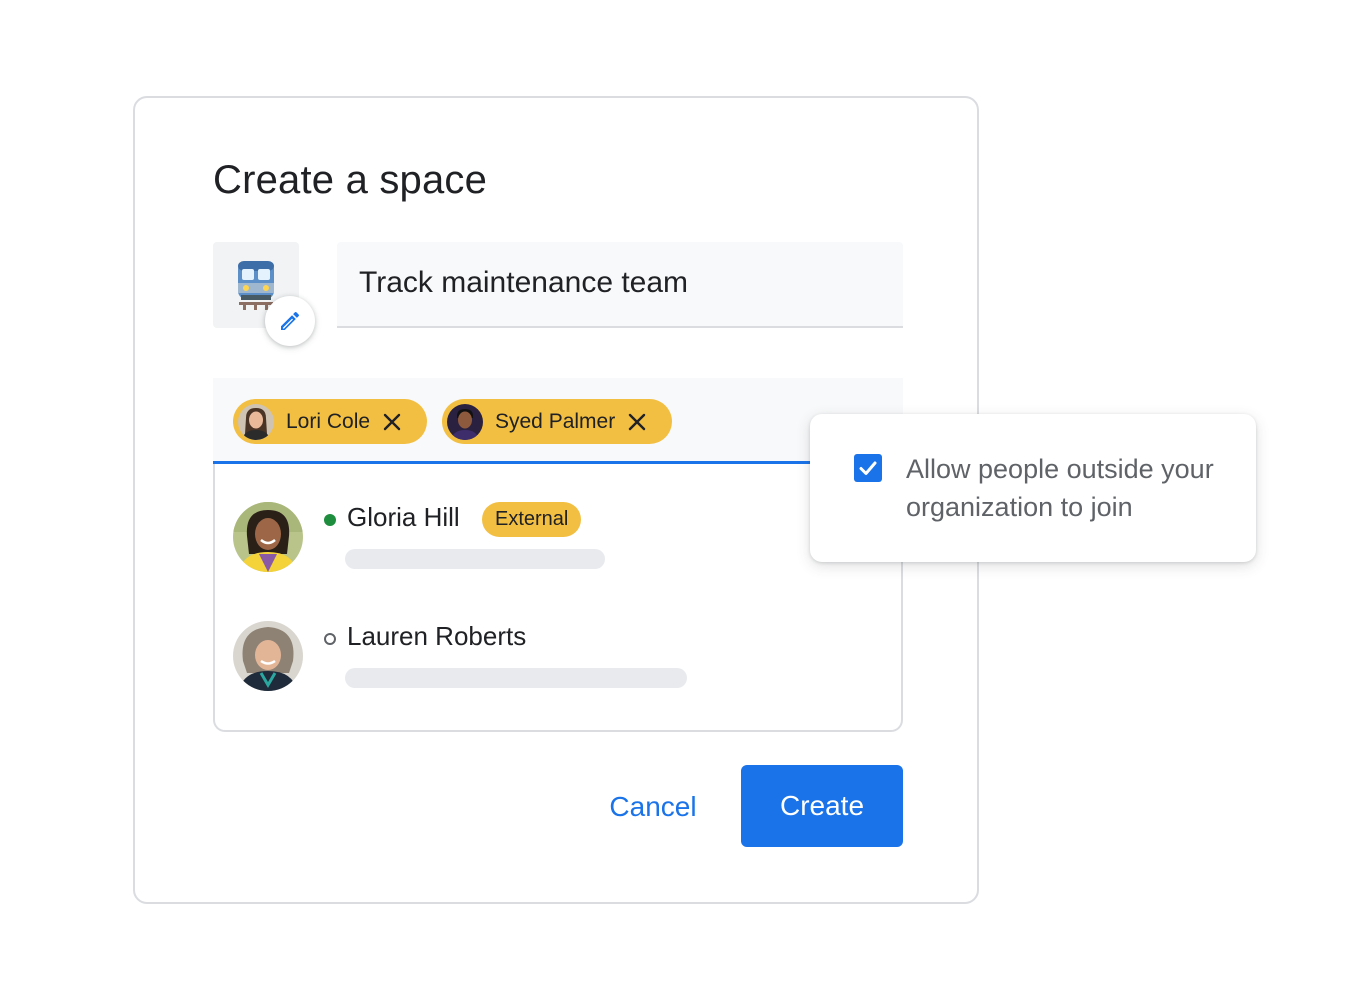 This screenshot has width=1368, height=1000. Describe the element at coordinates (532, 519) in the screenshot. I see `external-badge: External` at that location.